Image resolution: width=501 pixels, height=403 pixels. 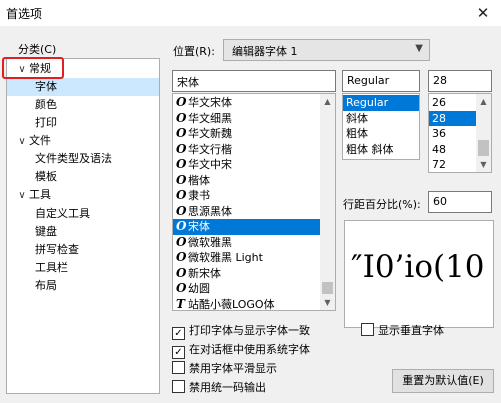 What do you see at coordinates (439, 149) in the screenshot?
I see `list-item-label: 48` at bounding box center [439, 149].